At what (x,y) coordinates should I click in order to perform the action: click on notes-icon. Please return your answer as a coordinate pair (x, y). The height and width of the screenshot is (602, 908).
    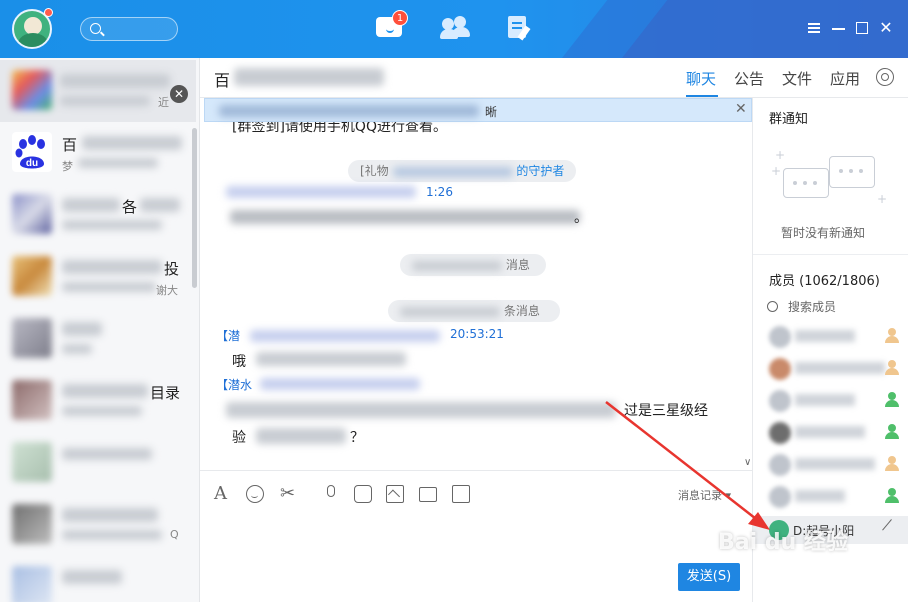
    Looking at the image, I should click on (521, 27).